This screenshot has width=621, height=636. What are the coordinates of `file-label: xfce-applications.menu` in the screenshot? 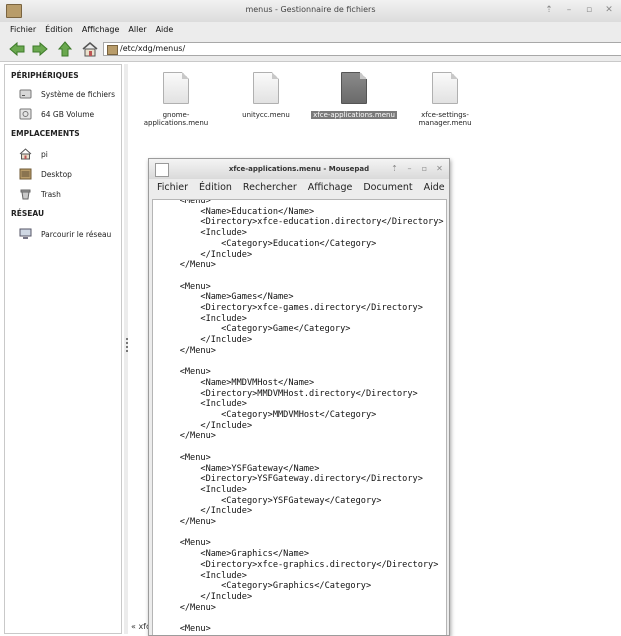 It's located at (354, 115).